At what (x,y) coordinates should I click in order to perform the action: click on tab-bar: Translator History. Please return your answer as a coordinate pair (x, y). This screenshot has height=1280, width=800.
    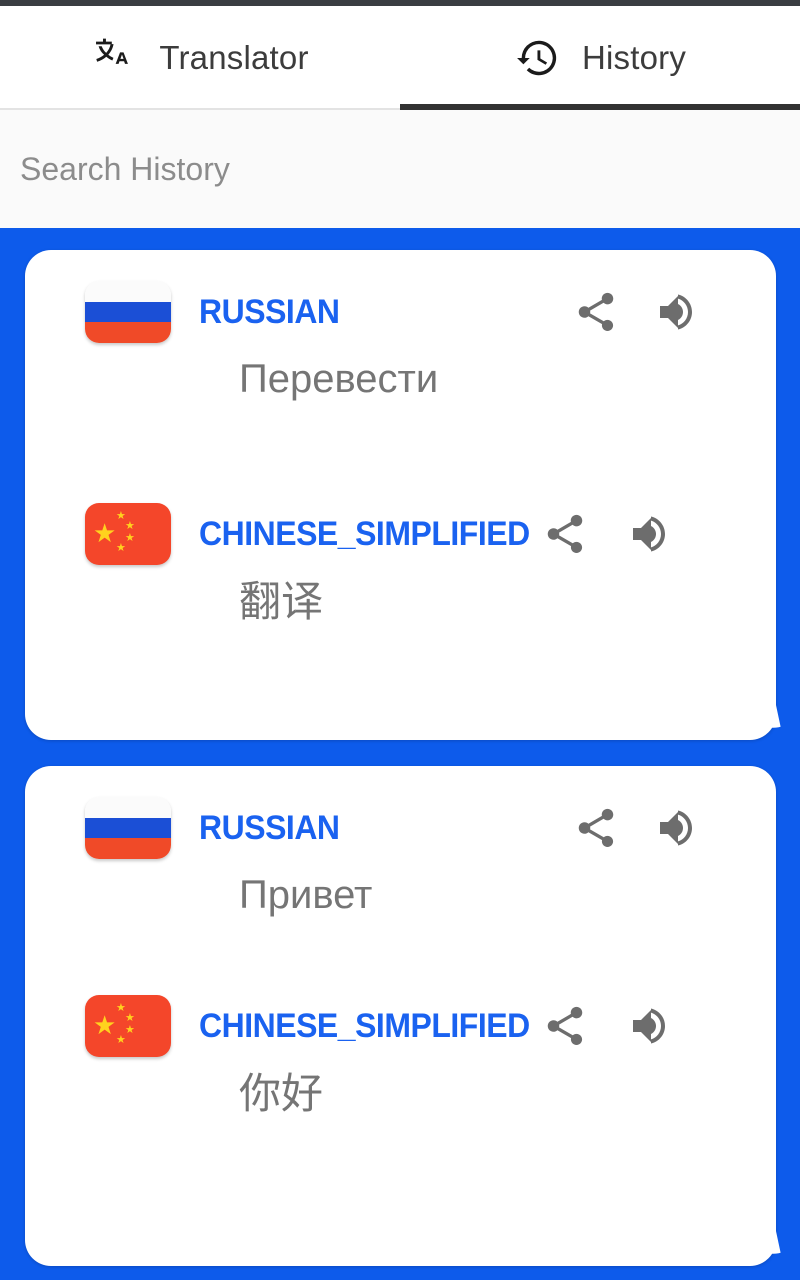
    Looking at the image, I should click on (400, 58).